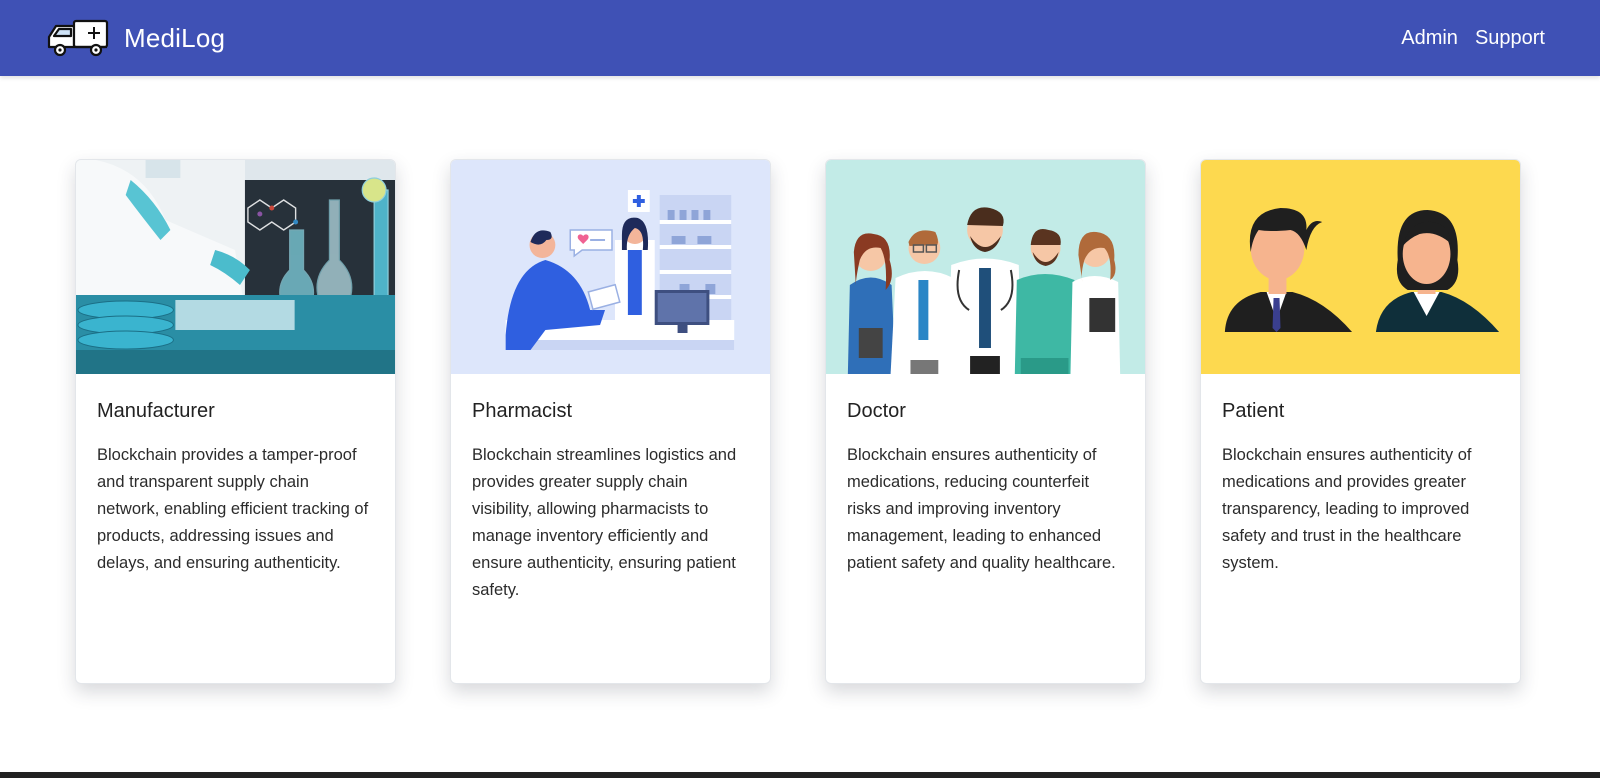 Image resolution: width=1600 pixels, height=778 pixels. What do you see at coordinates (1510, 38) in the screenshot?
I see `nav-link-support: Support` at bounding box center [1510, 38].